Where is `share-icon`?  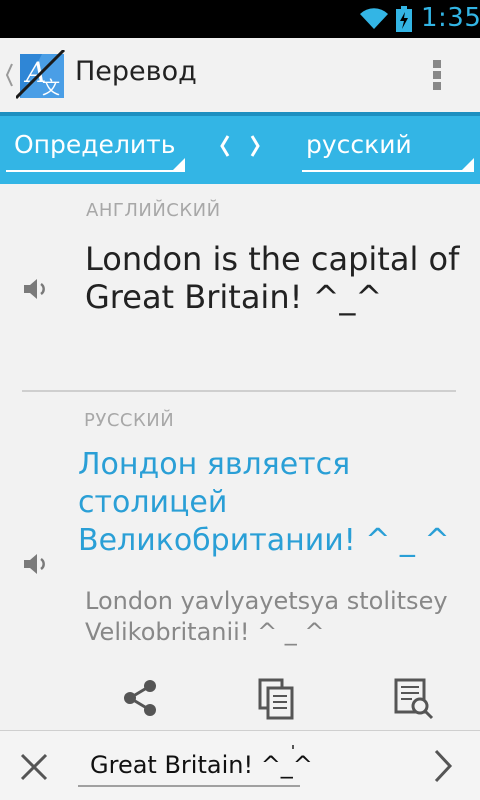
share-icon is located at coordinates (140, 698).